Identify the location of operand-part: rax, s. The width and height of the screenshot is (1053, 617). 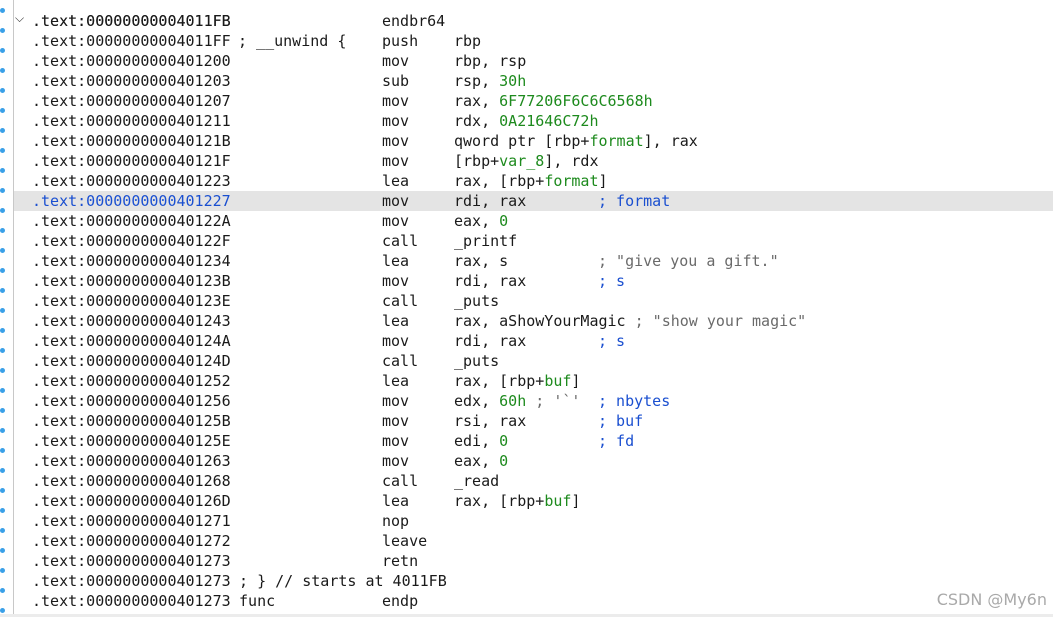
(481, 261).